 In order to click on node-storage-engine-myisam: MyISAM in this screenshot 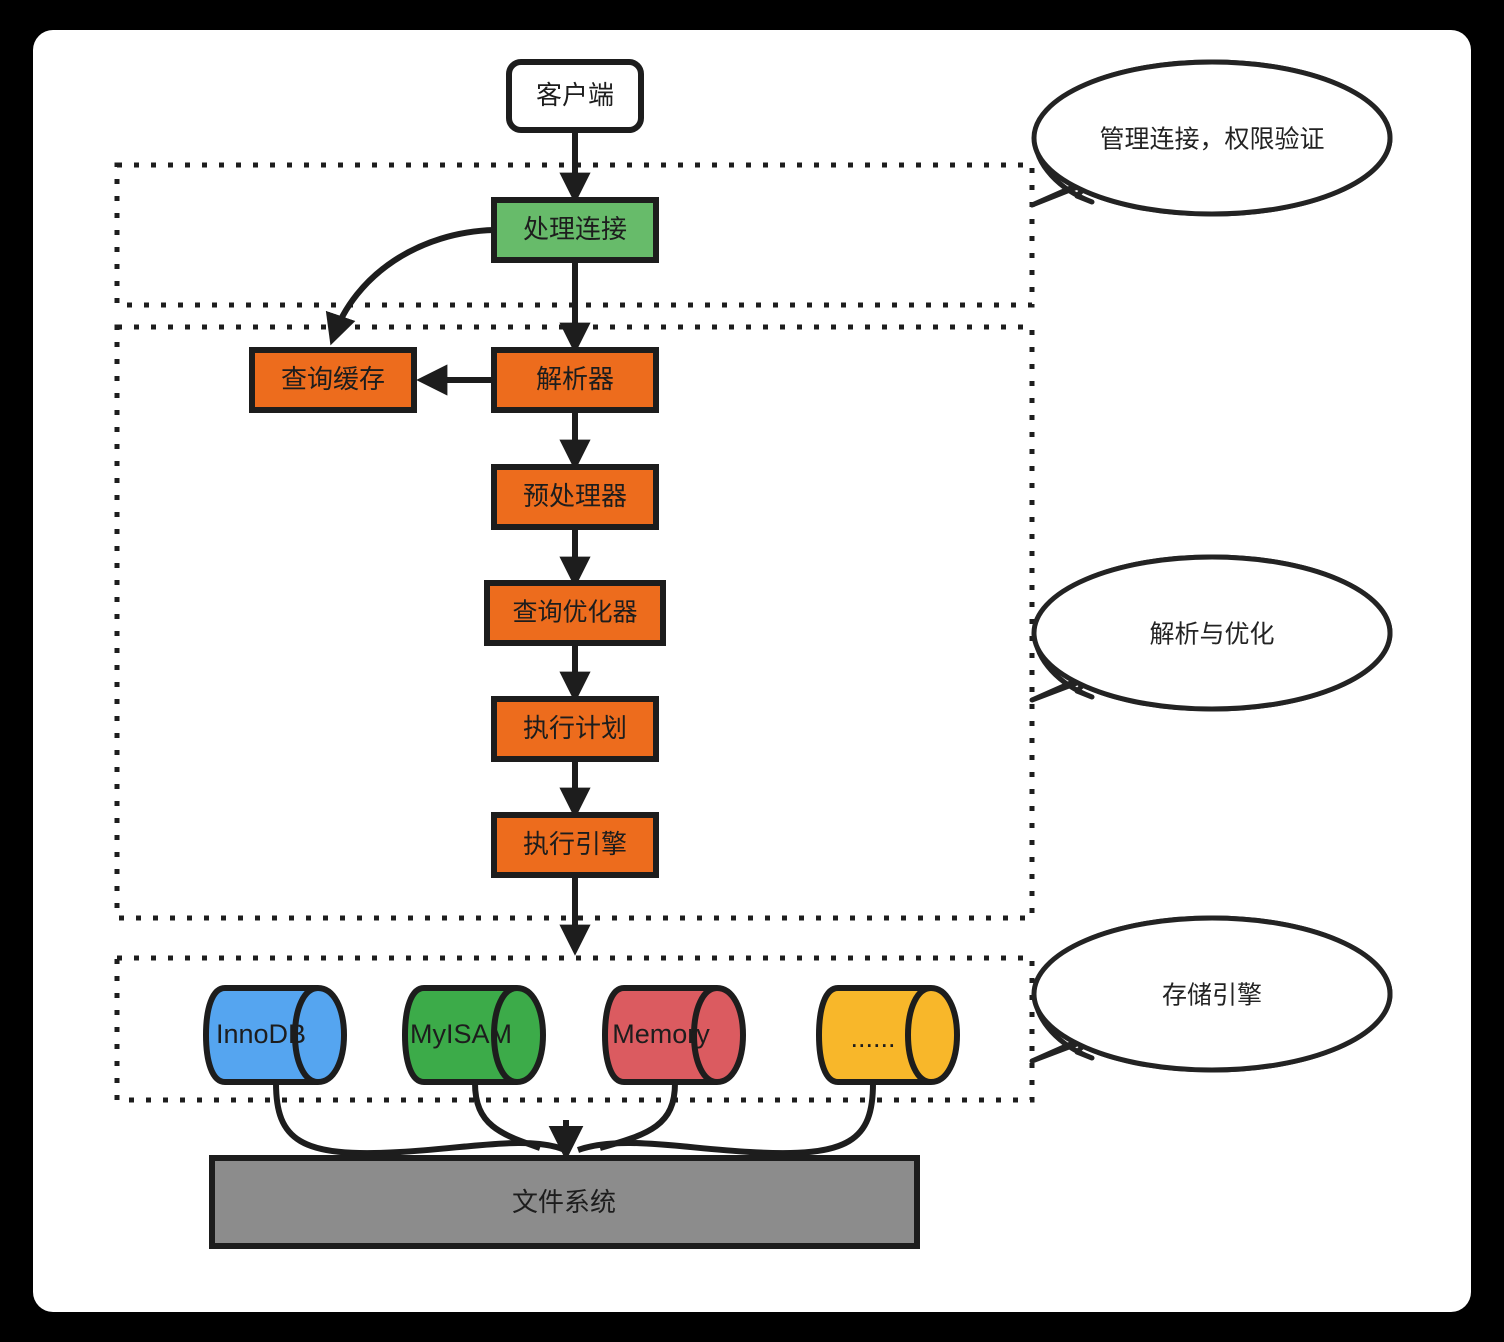, I will do `click(474, 1035)`.